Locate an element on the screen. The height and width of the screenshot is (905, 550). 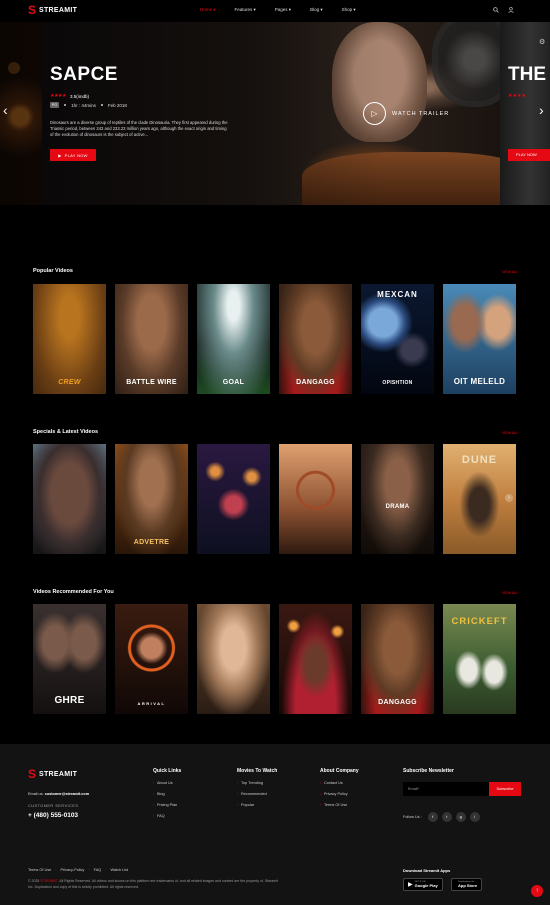
footer-col-newsletter: Subscribe Newsletter is located at coordinates (428, 774).